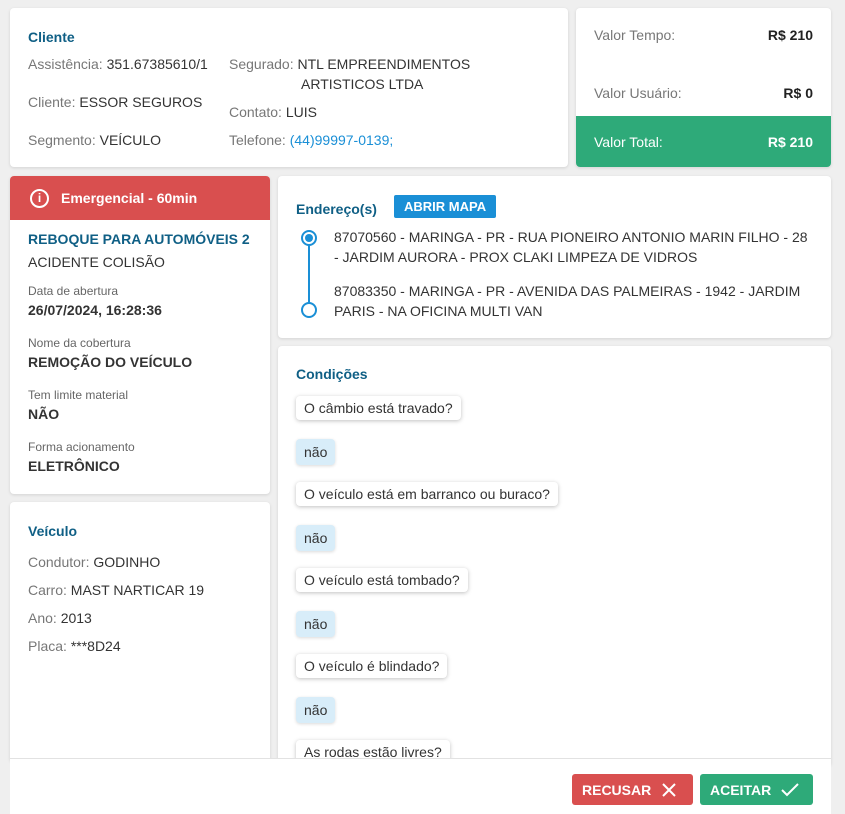 The height and width of the screenshot is (814, 845). I want to click on assistencia-label: Assistência:, so click(65, 64).